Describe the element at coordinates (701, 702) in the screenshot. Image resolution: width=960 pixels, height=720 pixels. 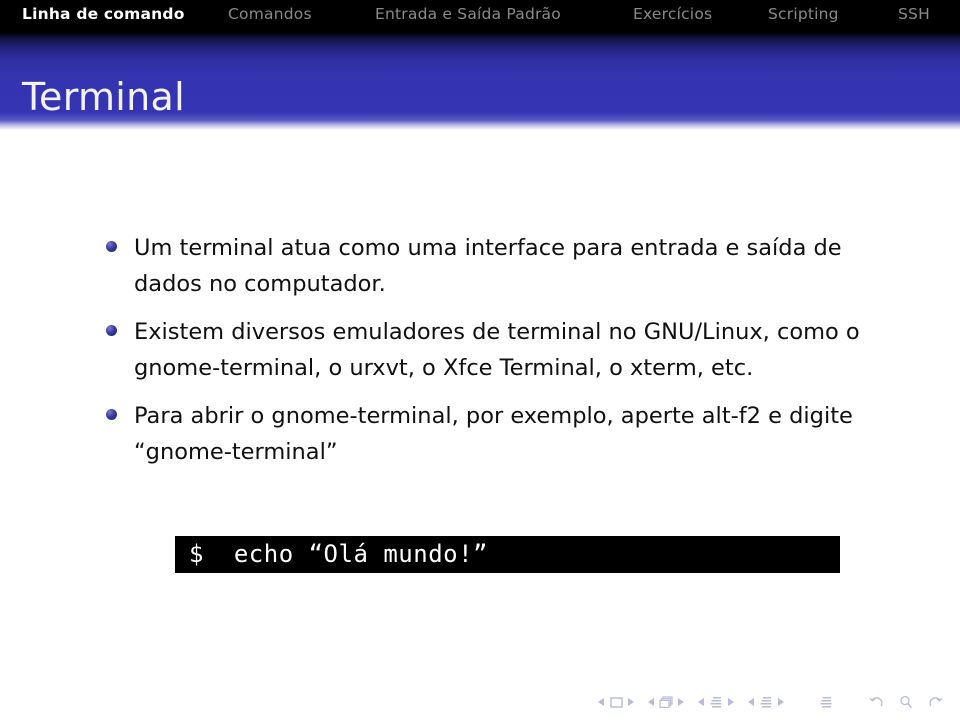
I see `previous-subsection-icon` at that location.